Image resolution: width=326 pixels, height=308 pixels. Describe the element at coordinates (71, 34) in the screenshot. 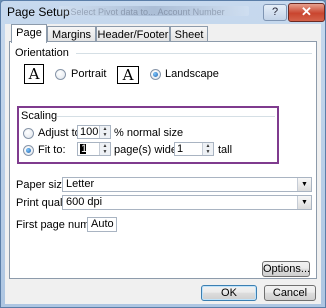

I see `tab-margins: Margins` at that location.